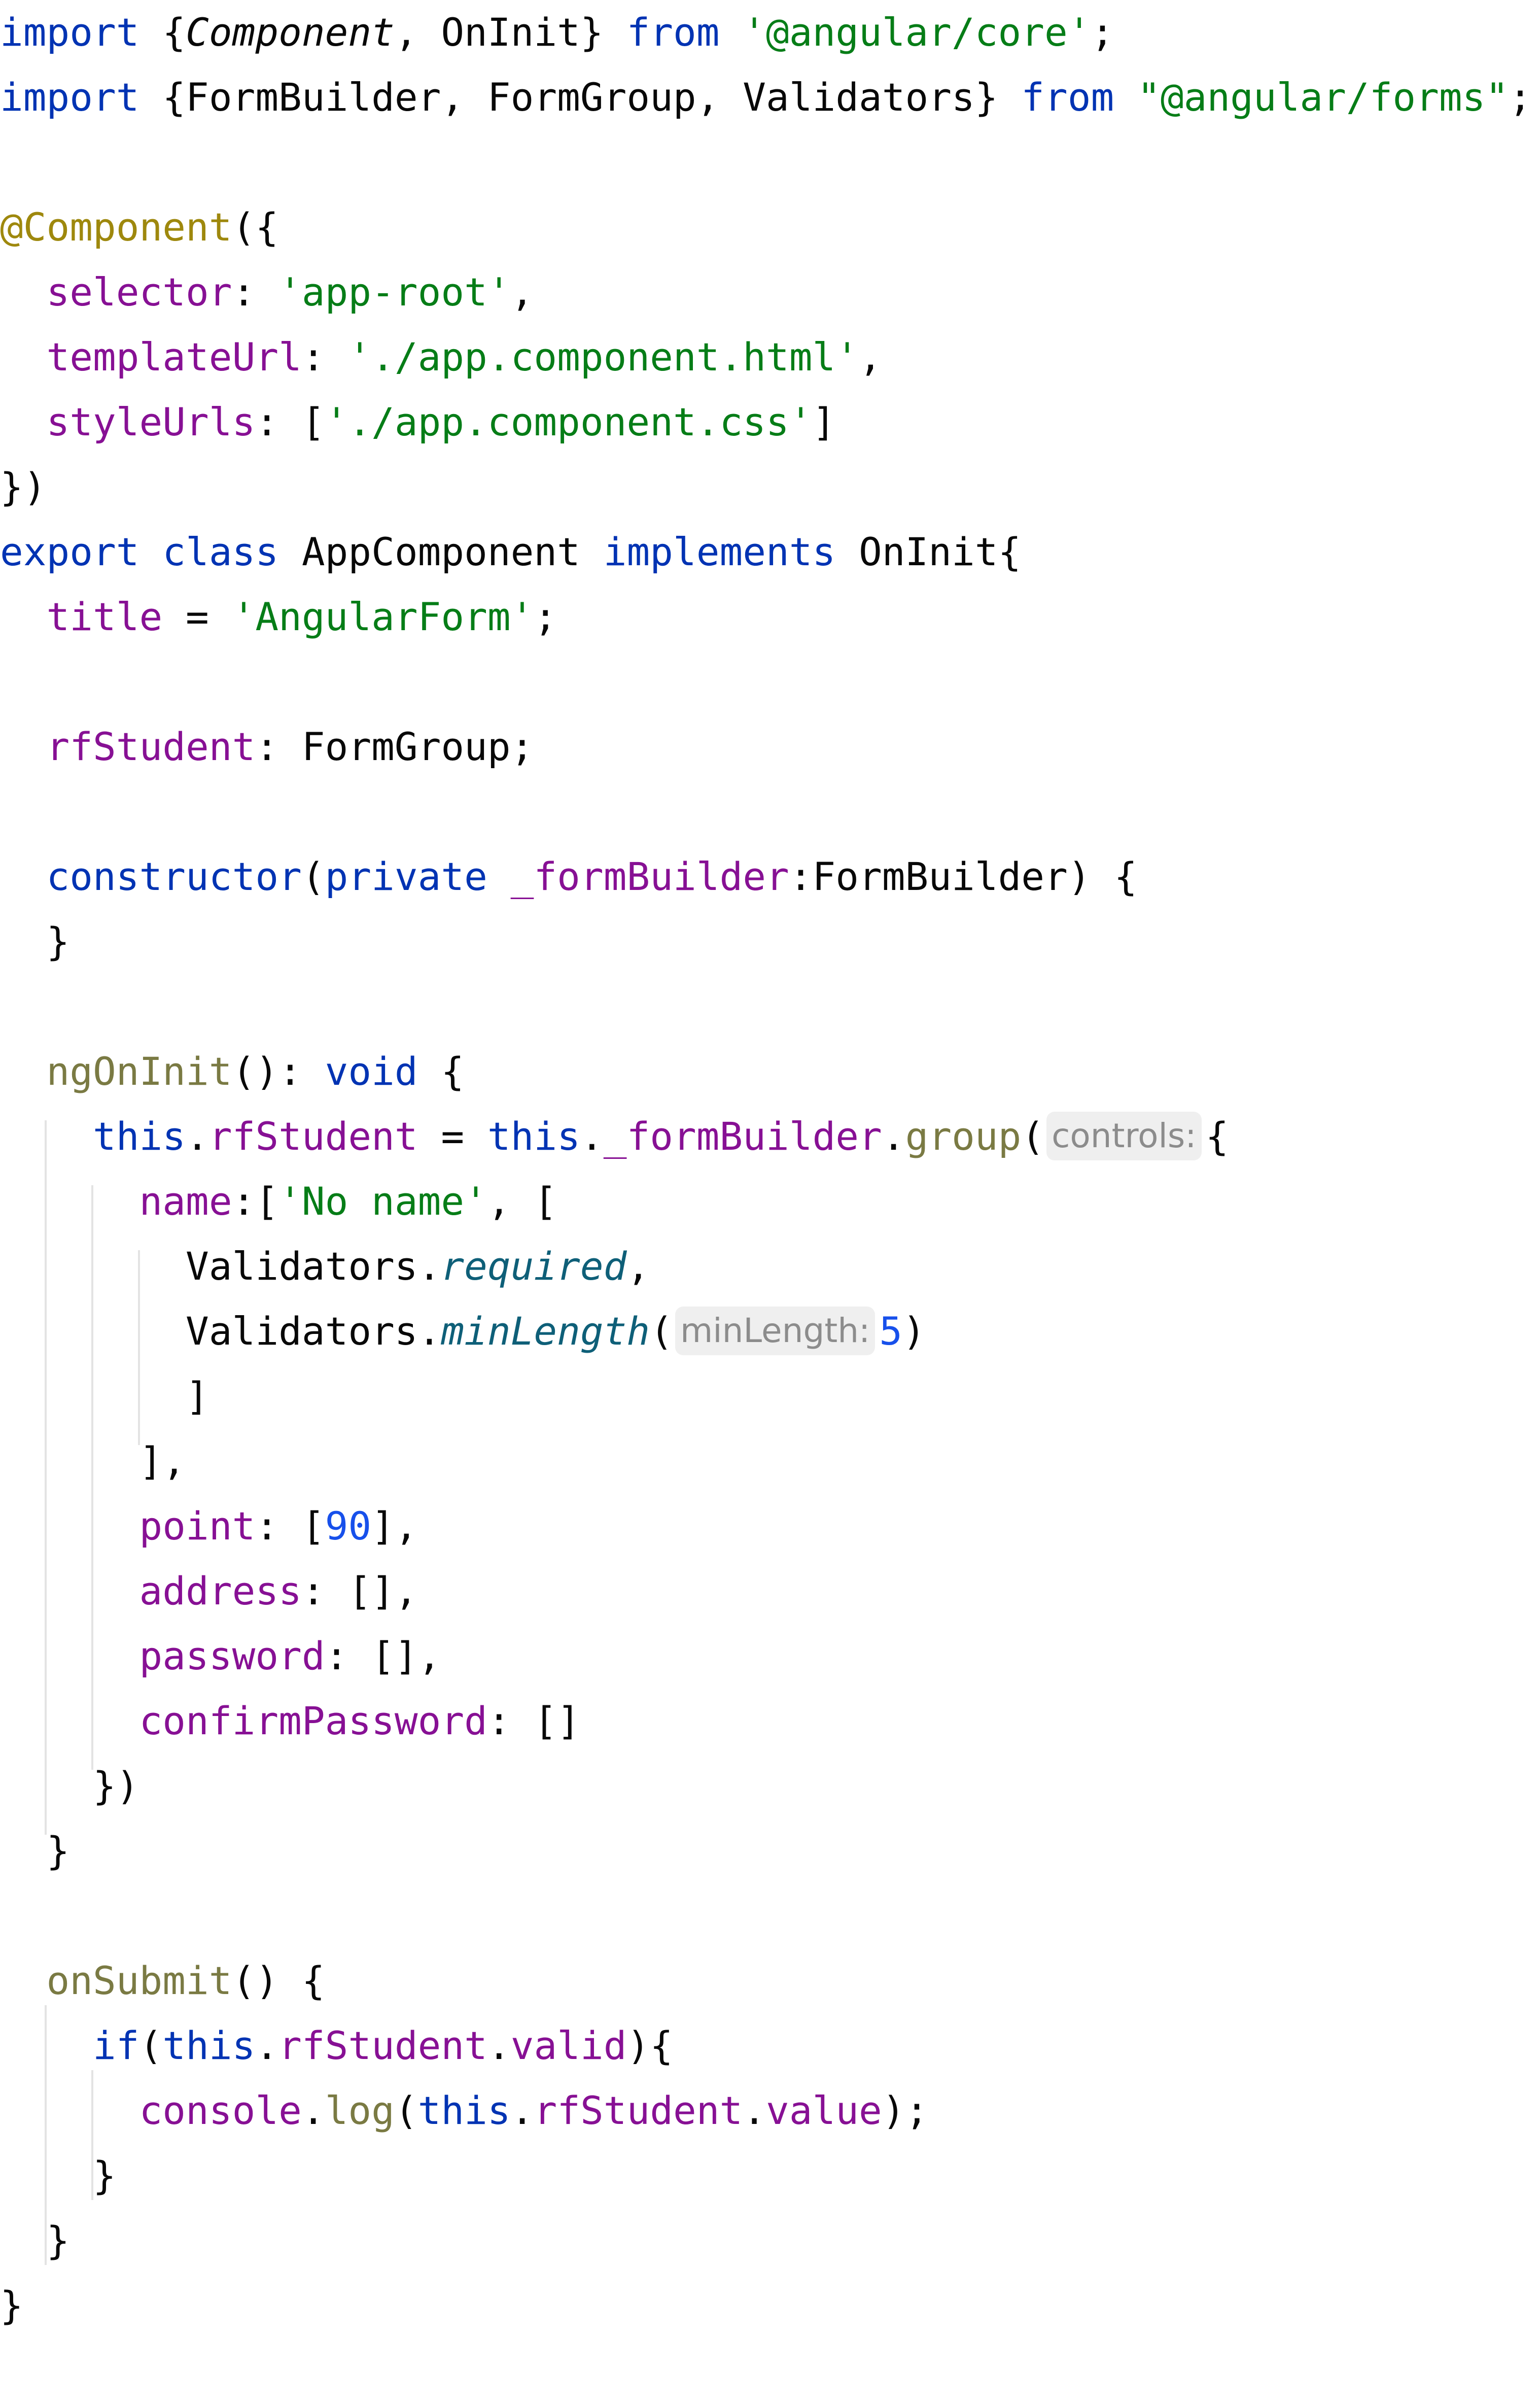  I want to click on code-token: : FormGroup;, so click(395, 747).